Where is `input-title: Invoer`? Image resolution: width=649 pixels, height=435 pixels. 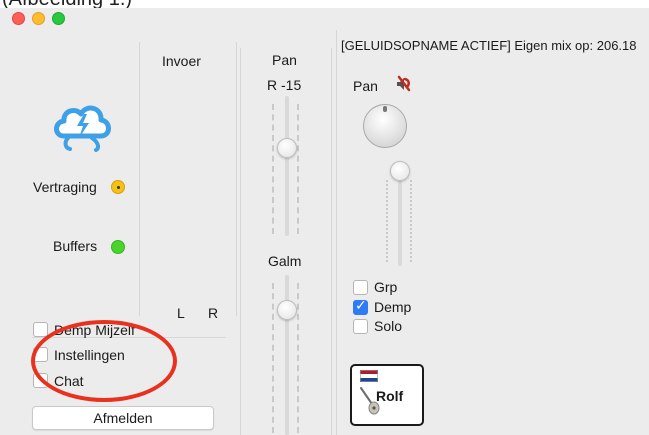
input-title: Invoer is located at coordinates (181, 61).